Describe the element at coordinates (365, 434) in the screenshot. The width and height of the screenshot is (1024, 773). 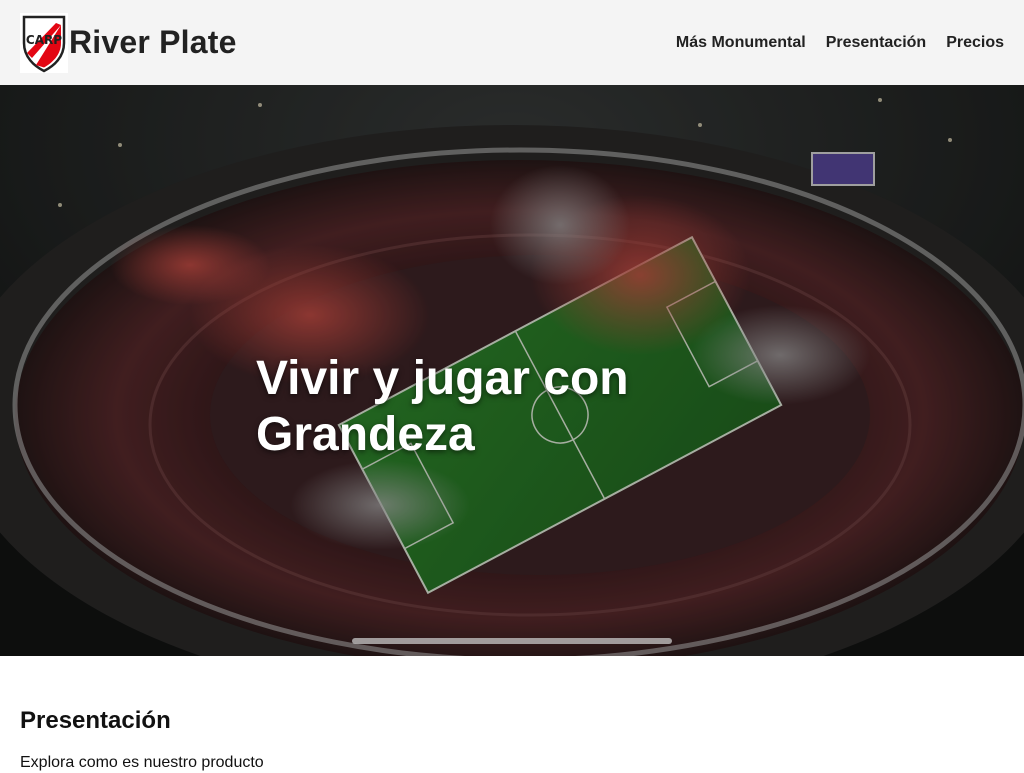
I see `hero-title-line-2: Grandeza` at that location.